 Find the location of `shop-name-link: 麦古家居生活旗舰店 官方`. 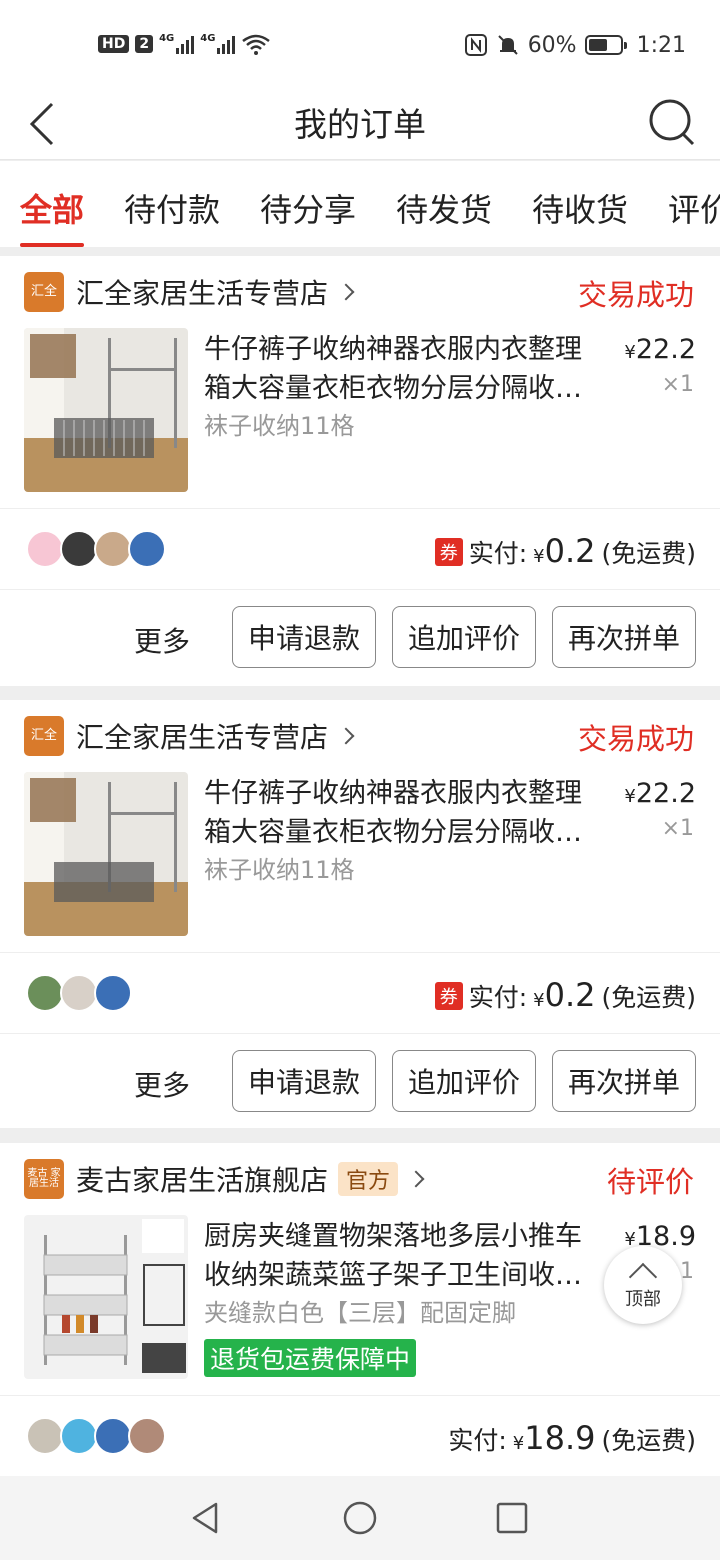

shop-name-link: 麦古家居生活旗舰店 官方 is located at coordinates (250, 1179).